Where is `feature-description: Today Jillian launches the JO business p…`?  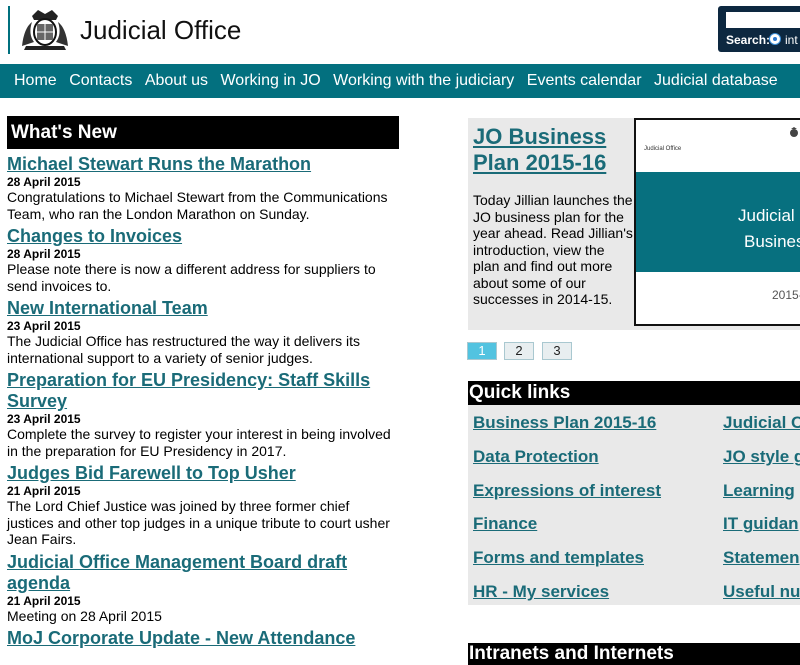
feature-description: Today Jillian launches the JO business p… is located at coordinates (553, 249).